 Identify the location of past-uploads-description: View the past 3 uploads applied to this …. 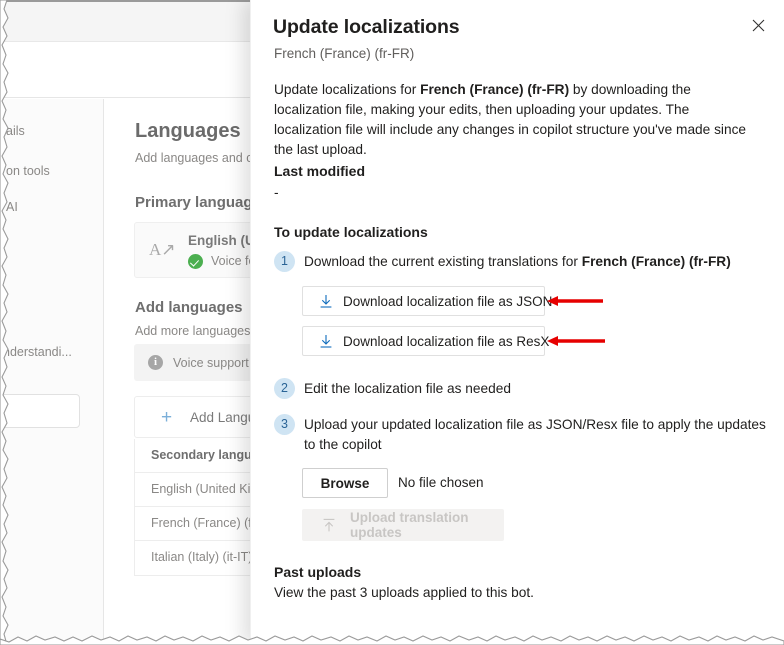
(404, 592).